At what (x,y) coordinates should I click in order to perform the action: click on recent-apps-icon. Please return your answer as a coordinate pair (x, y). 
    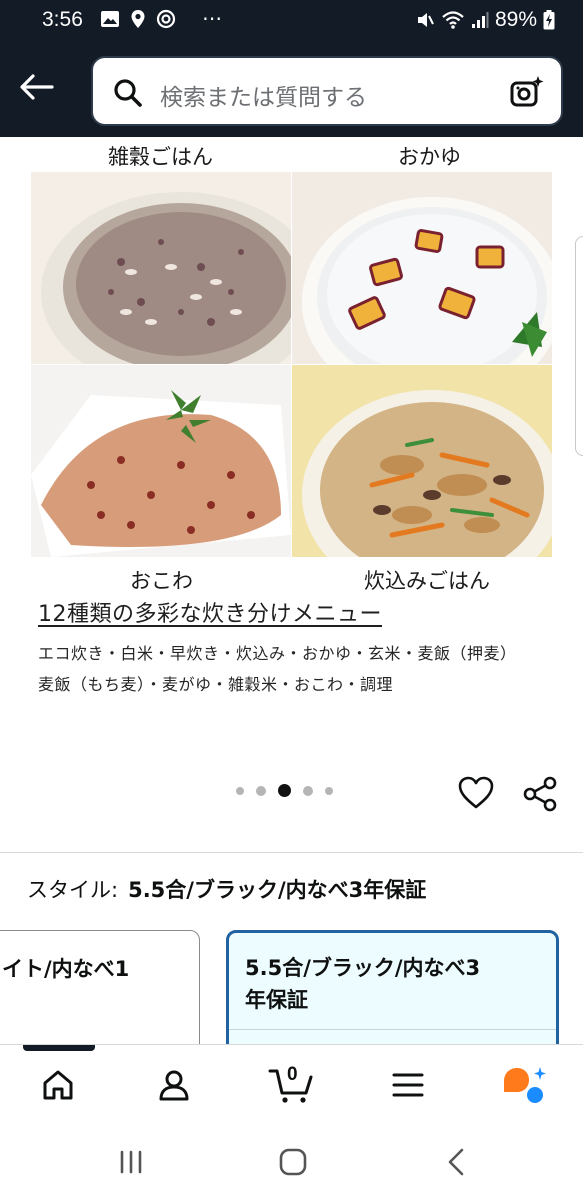
    Looking at the image, I should click on (131, 1162).